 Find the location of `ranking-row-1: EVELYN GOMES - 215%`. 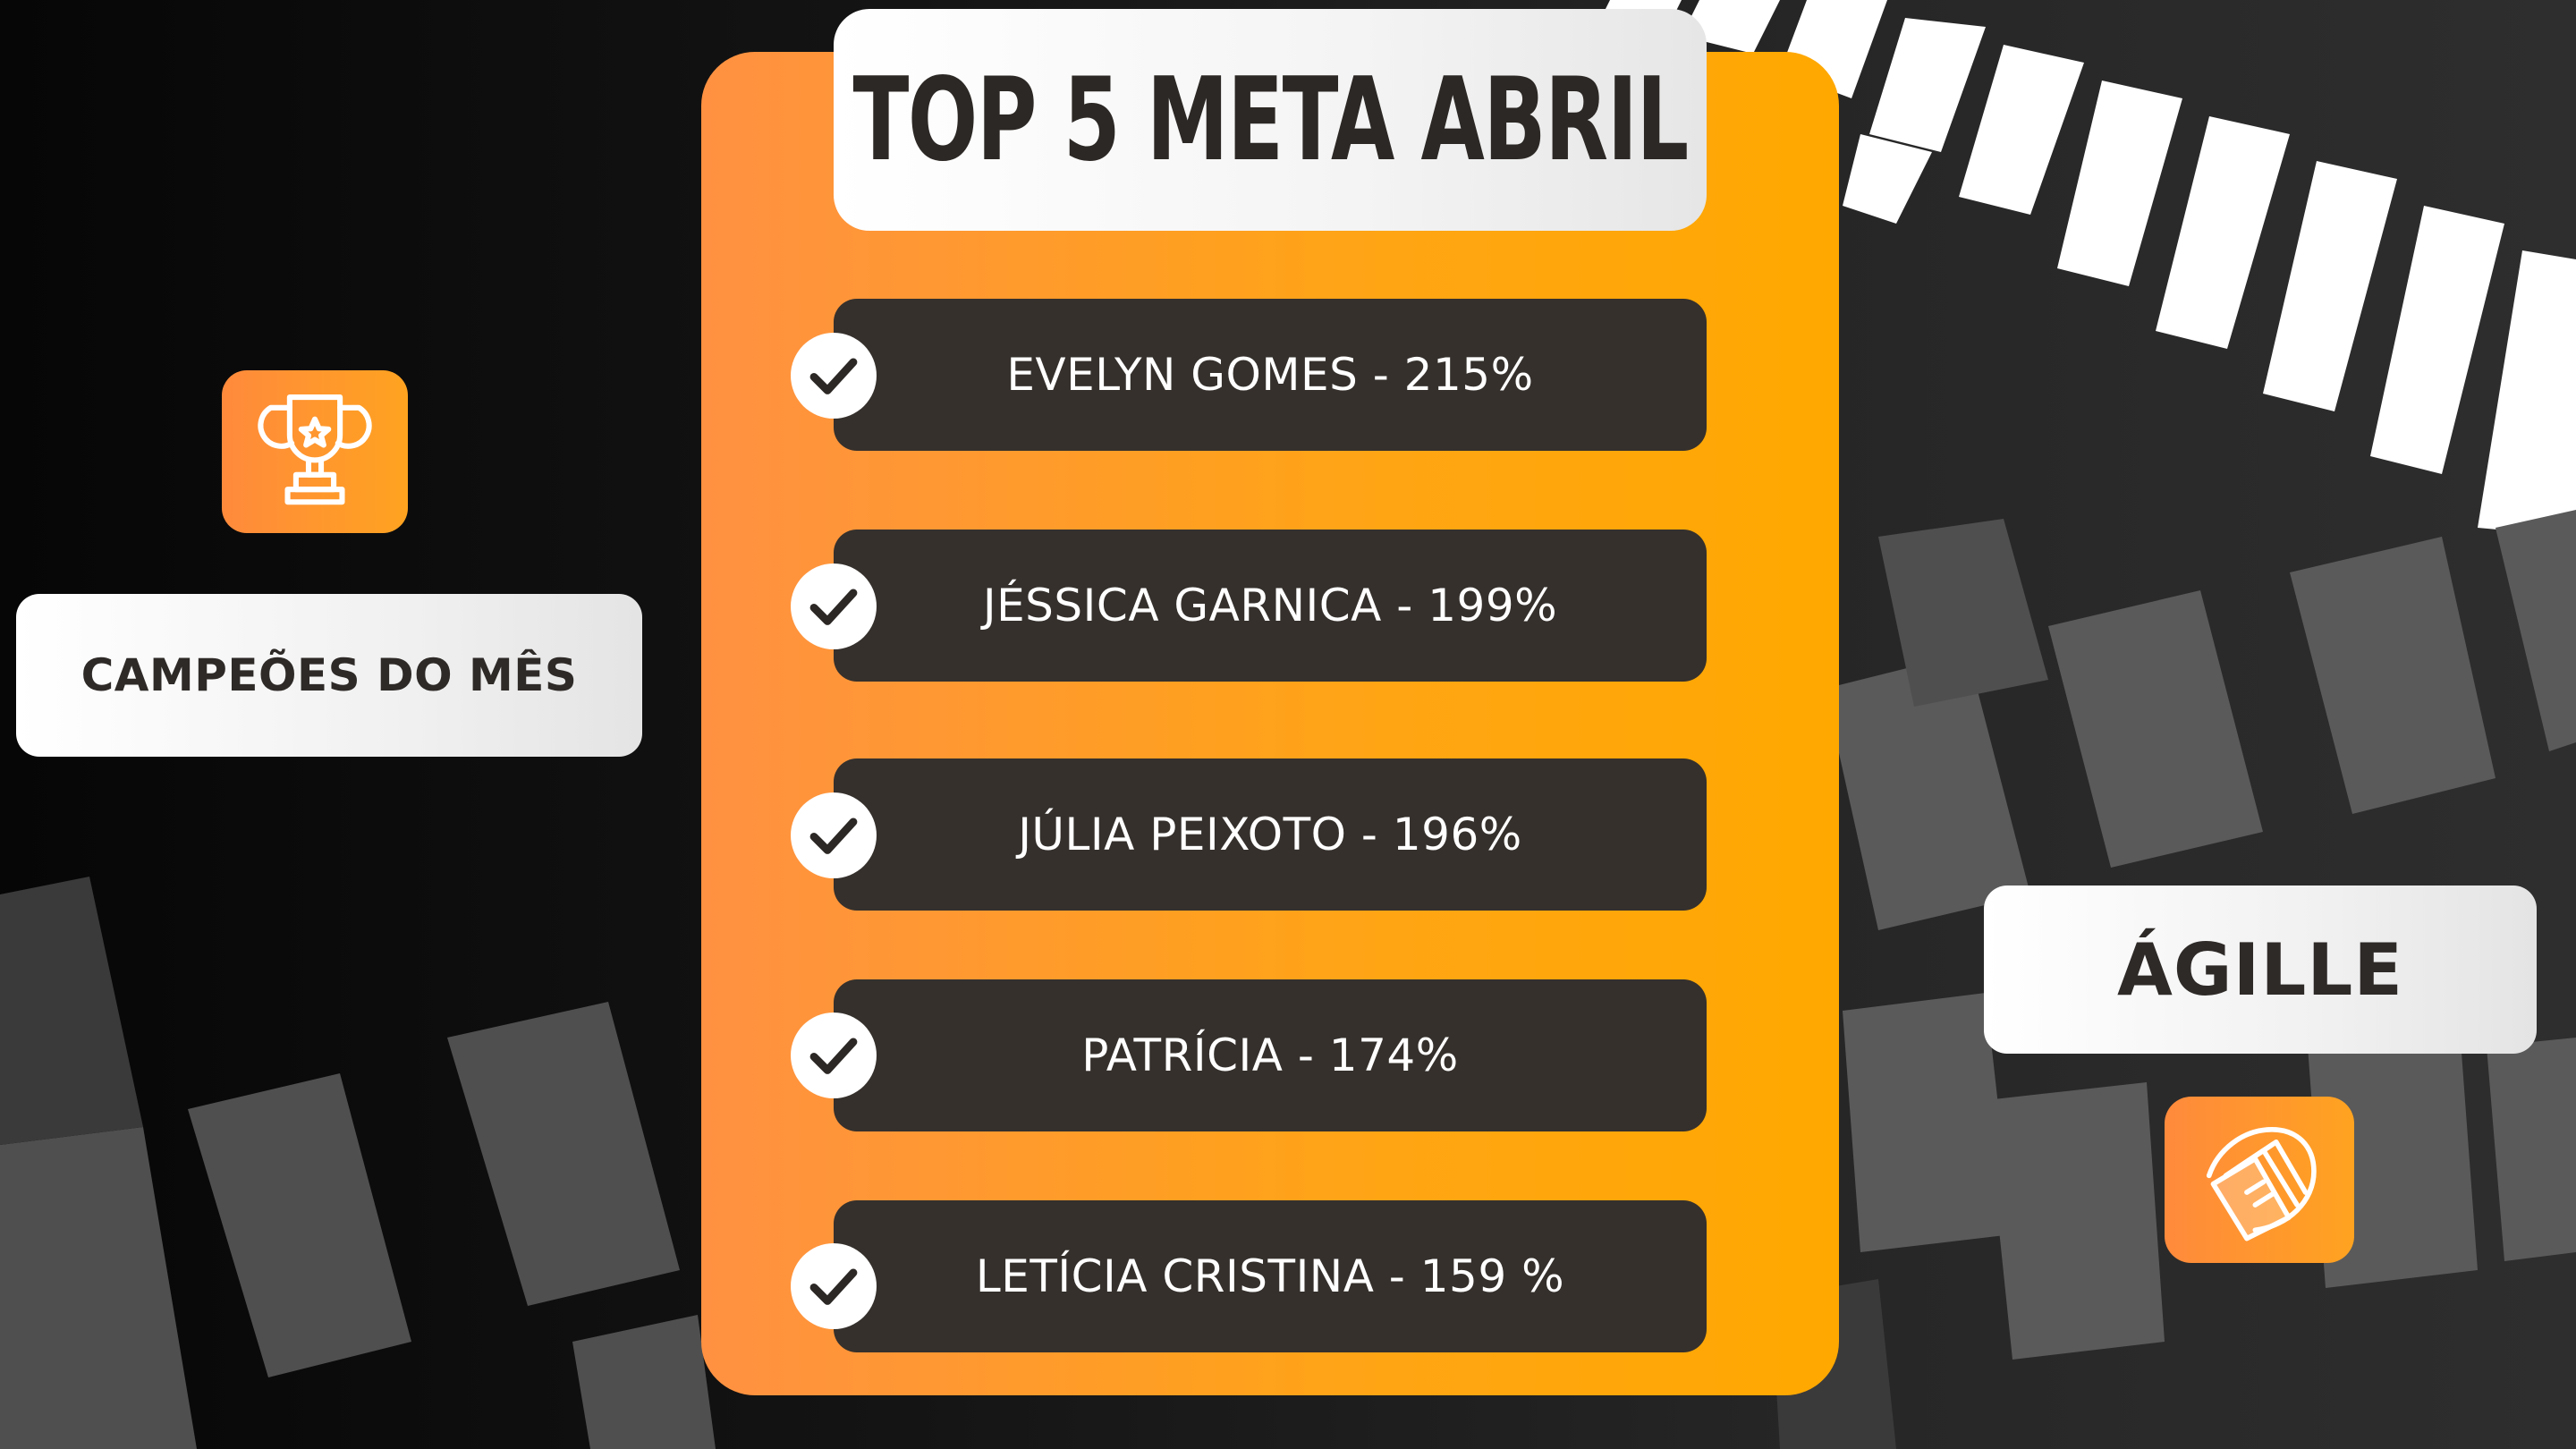

ranking-row-1: EVELYN GOMES - 215% is located at coordinates (1270, 375).